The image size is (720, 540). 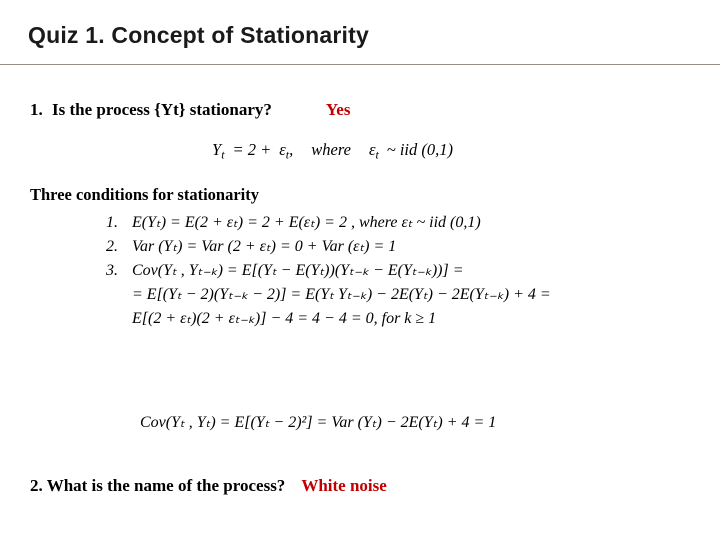 I want to click on main-equation-lhs-sub: t, so click(x=223, y=154).